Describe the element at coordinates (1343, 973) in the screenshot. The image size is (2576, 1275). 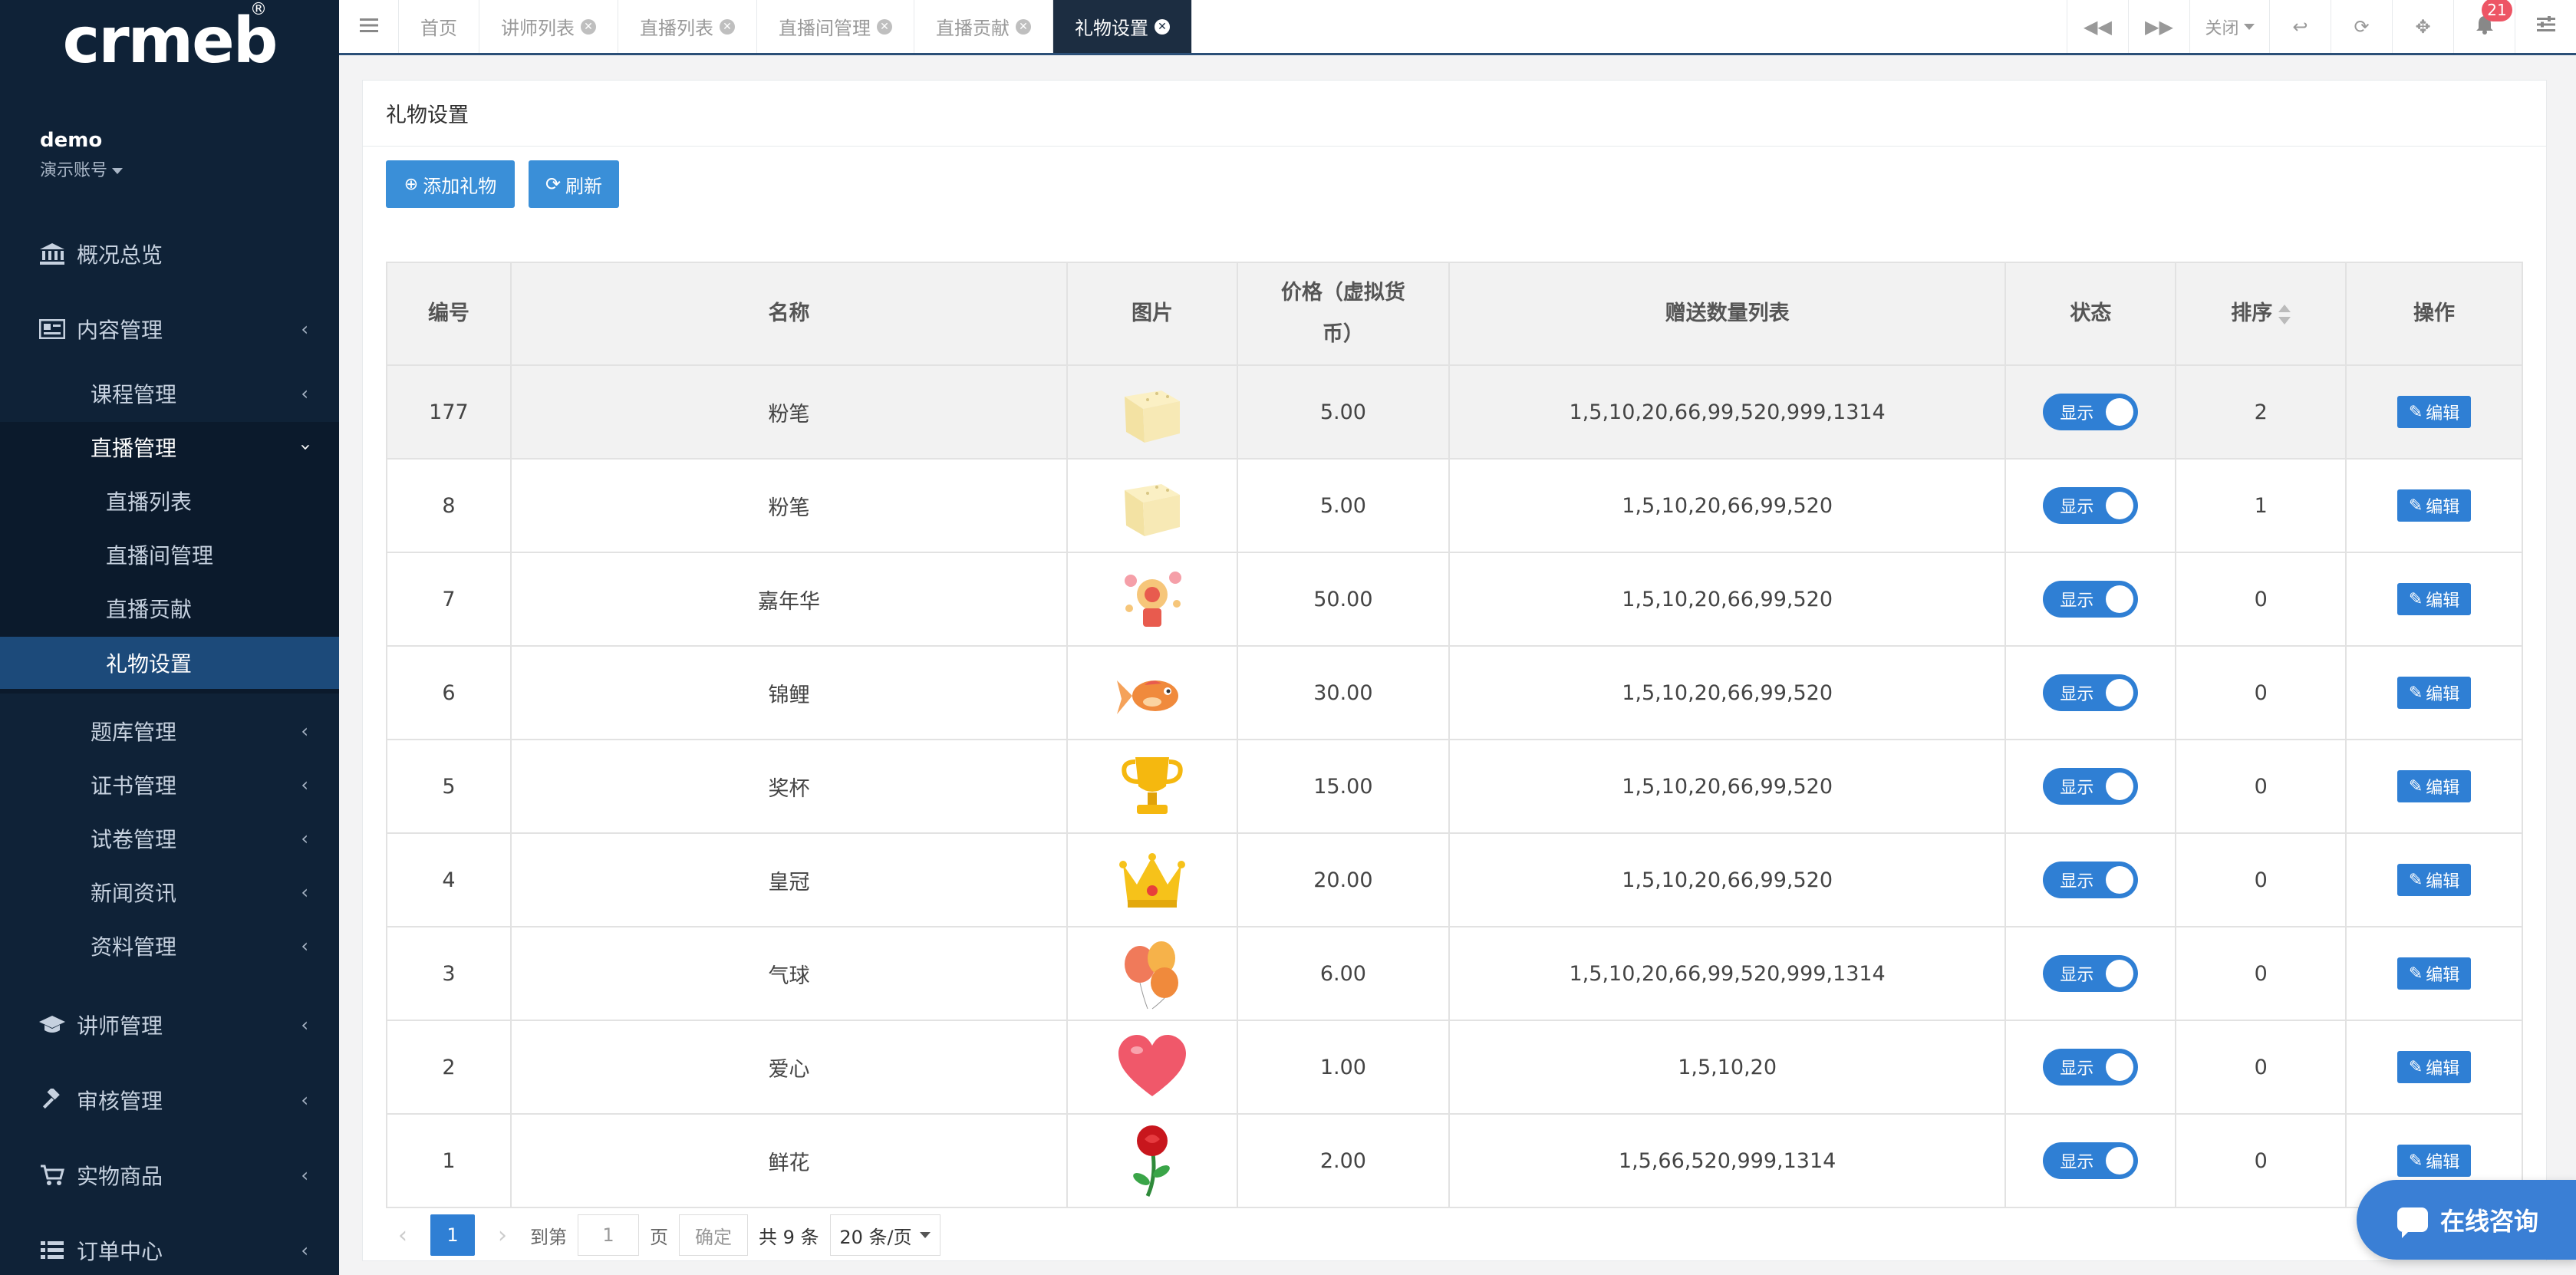
I see `cell-price: 6.00` at that location.